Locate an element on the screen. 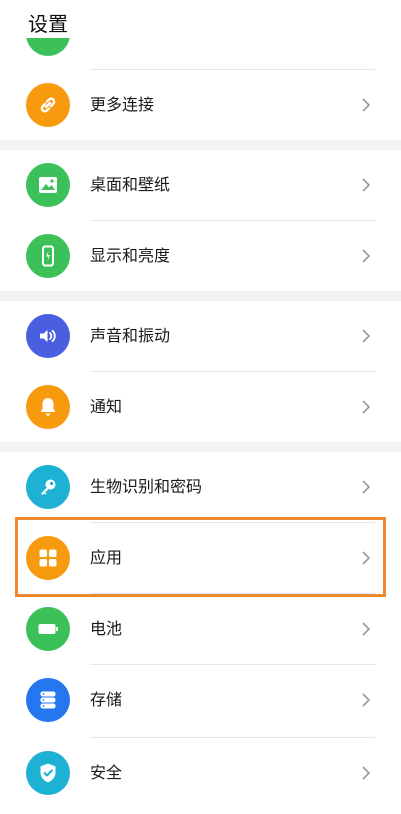 Image resolution: width=401 pixels, height=814 pixels. settings-item-label: 显示和亮度 is located at coordinates (130, 255).